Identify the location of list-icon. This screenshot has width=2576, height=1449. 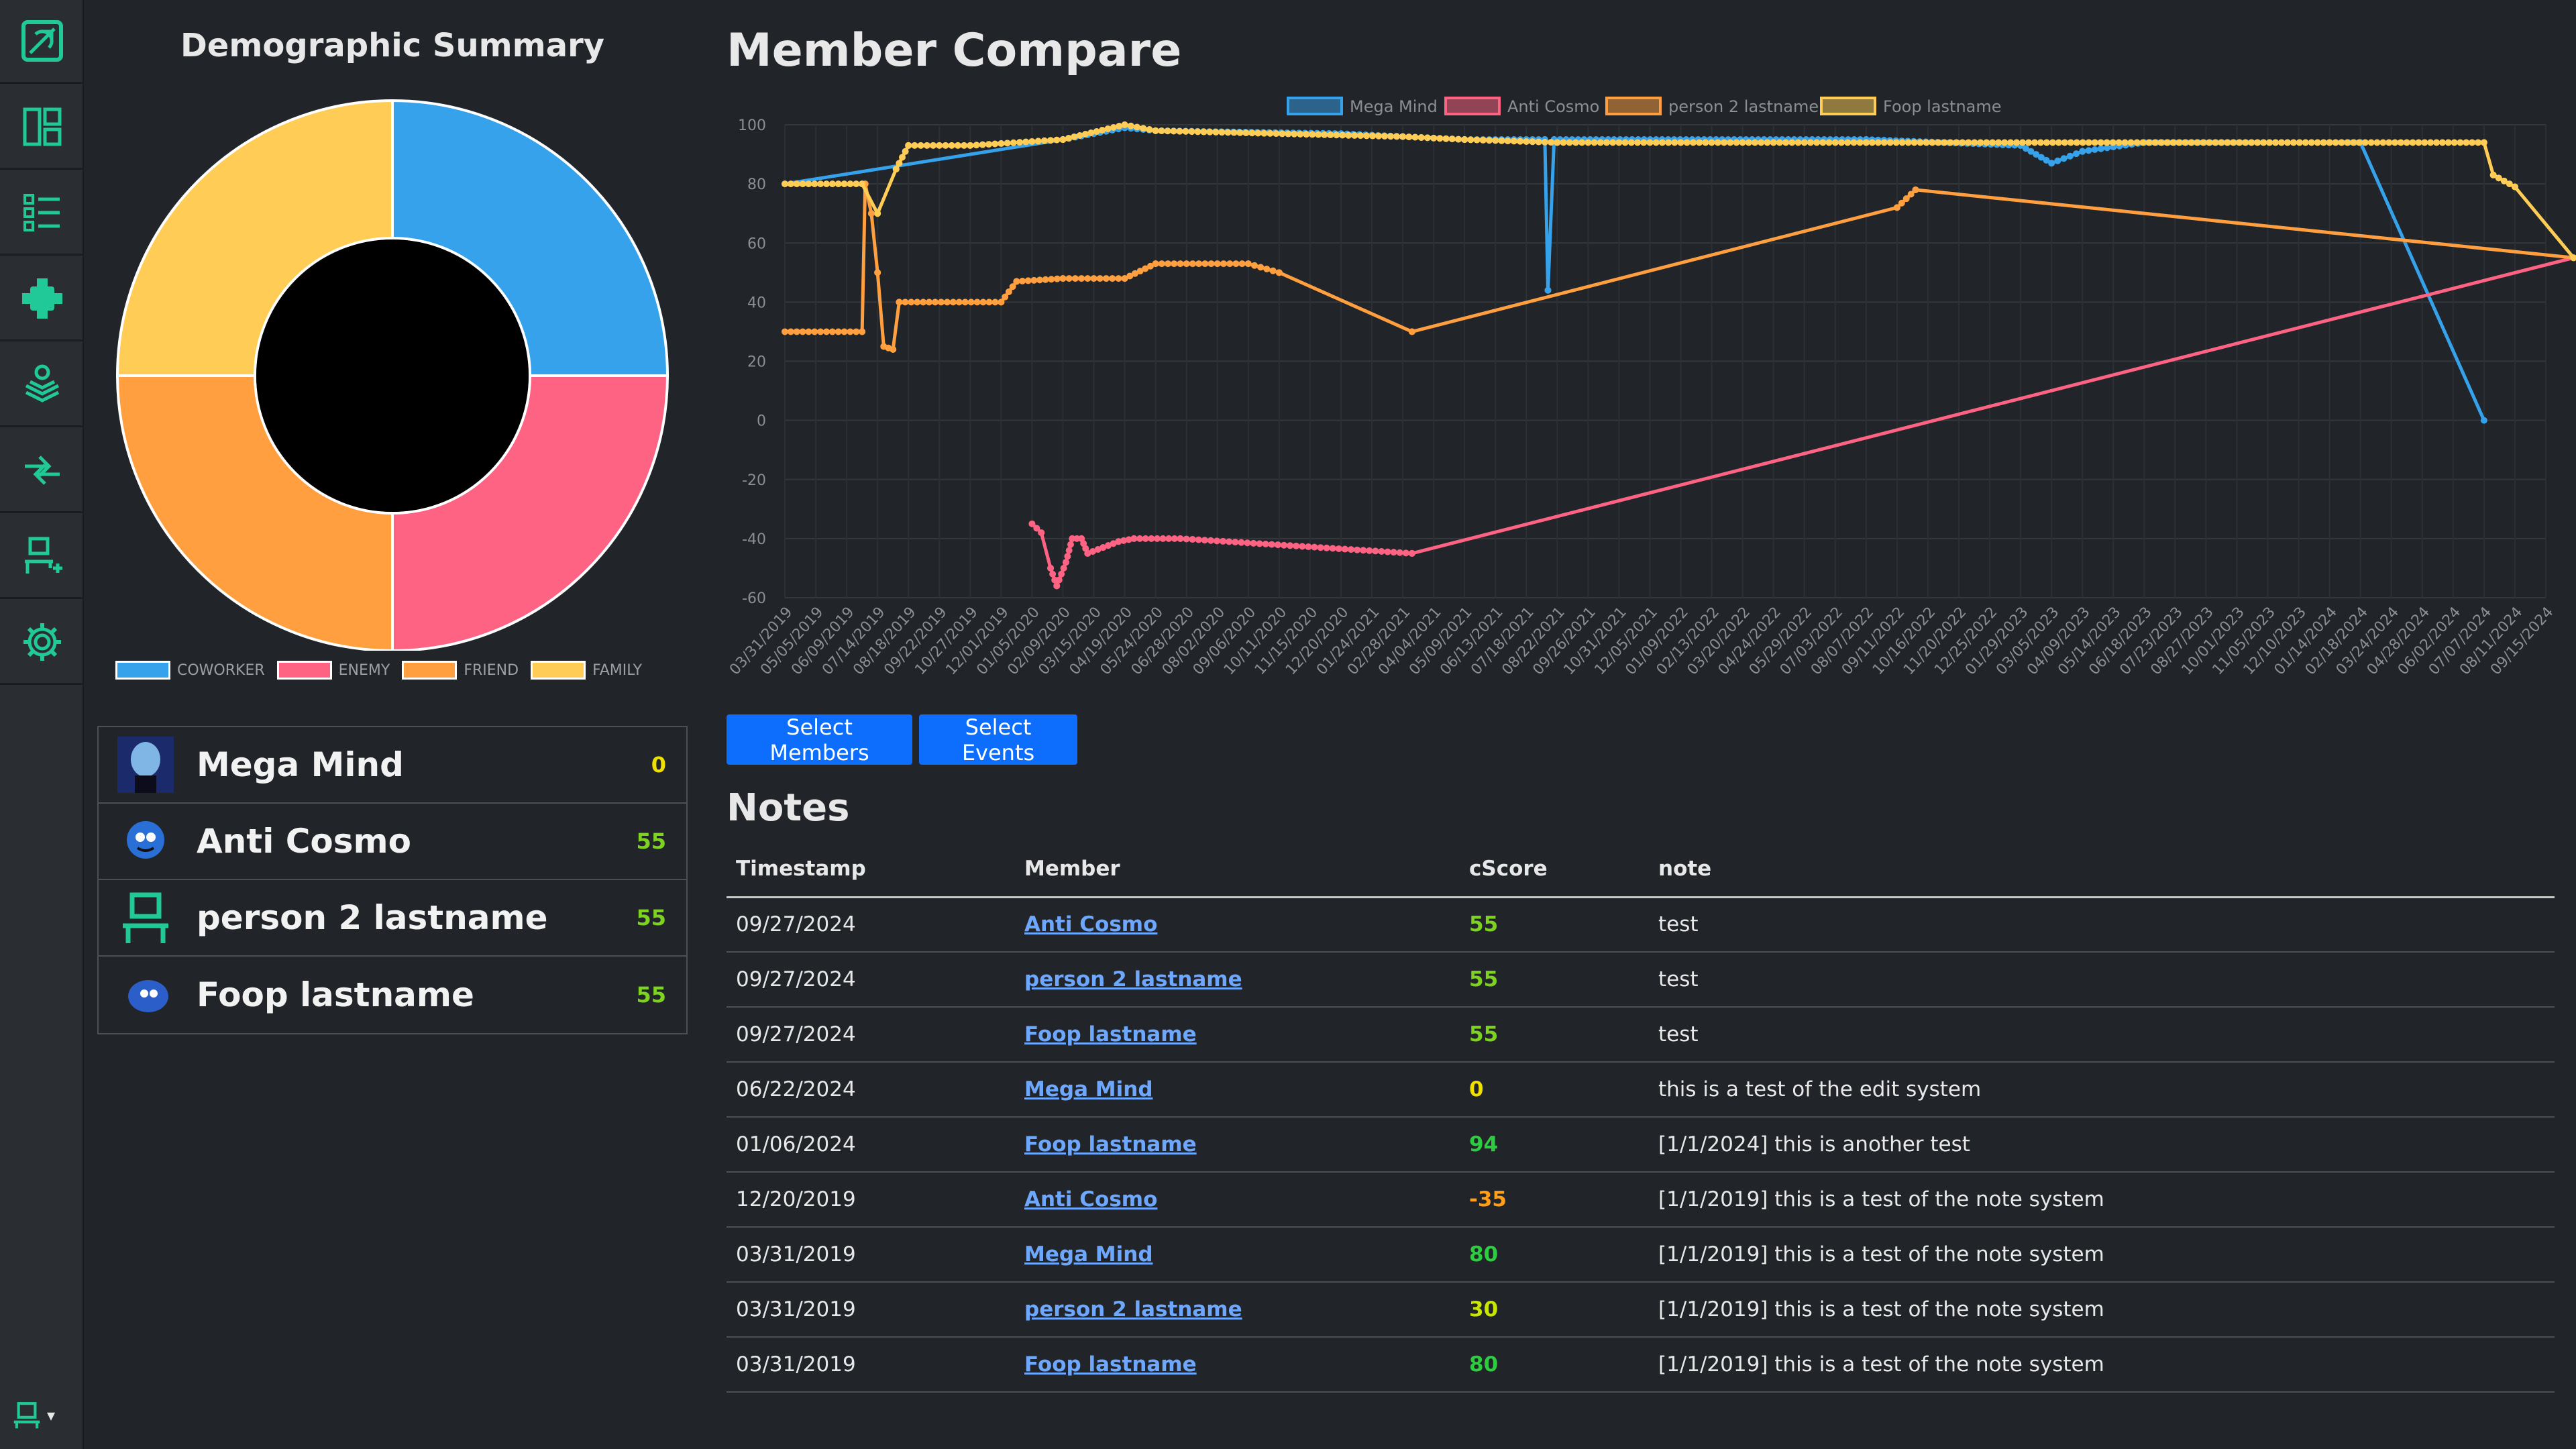
(42, 214).